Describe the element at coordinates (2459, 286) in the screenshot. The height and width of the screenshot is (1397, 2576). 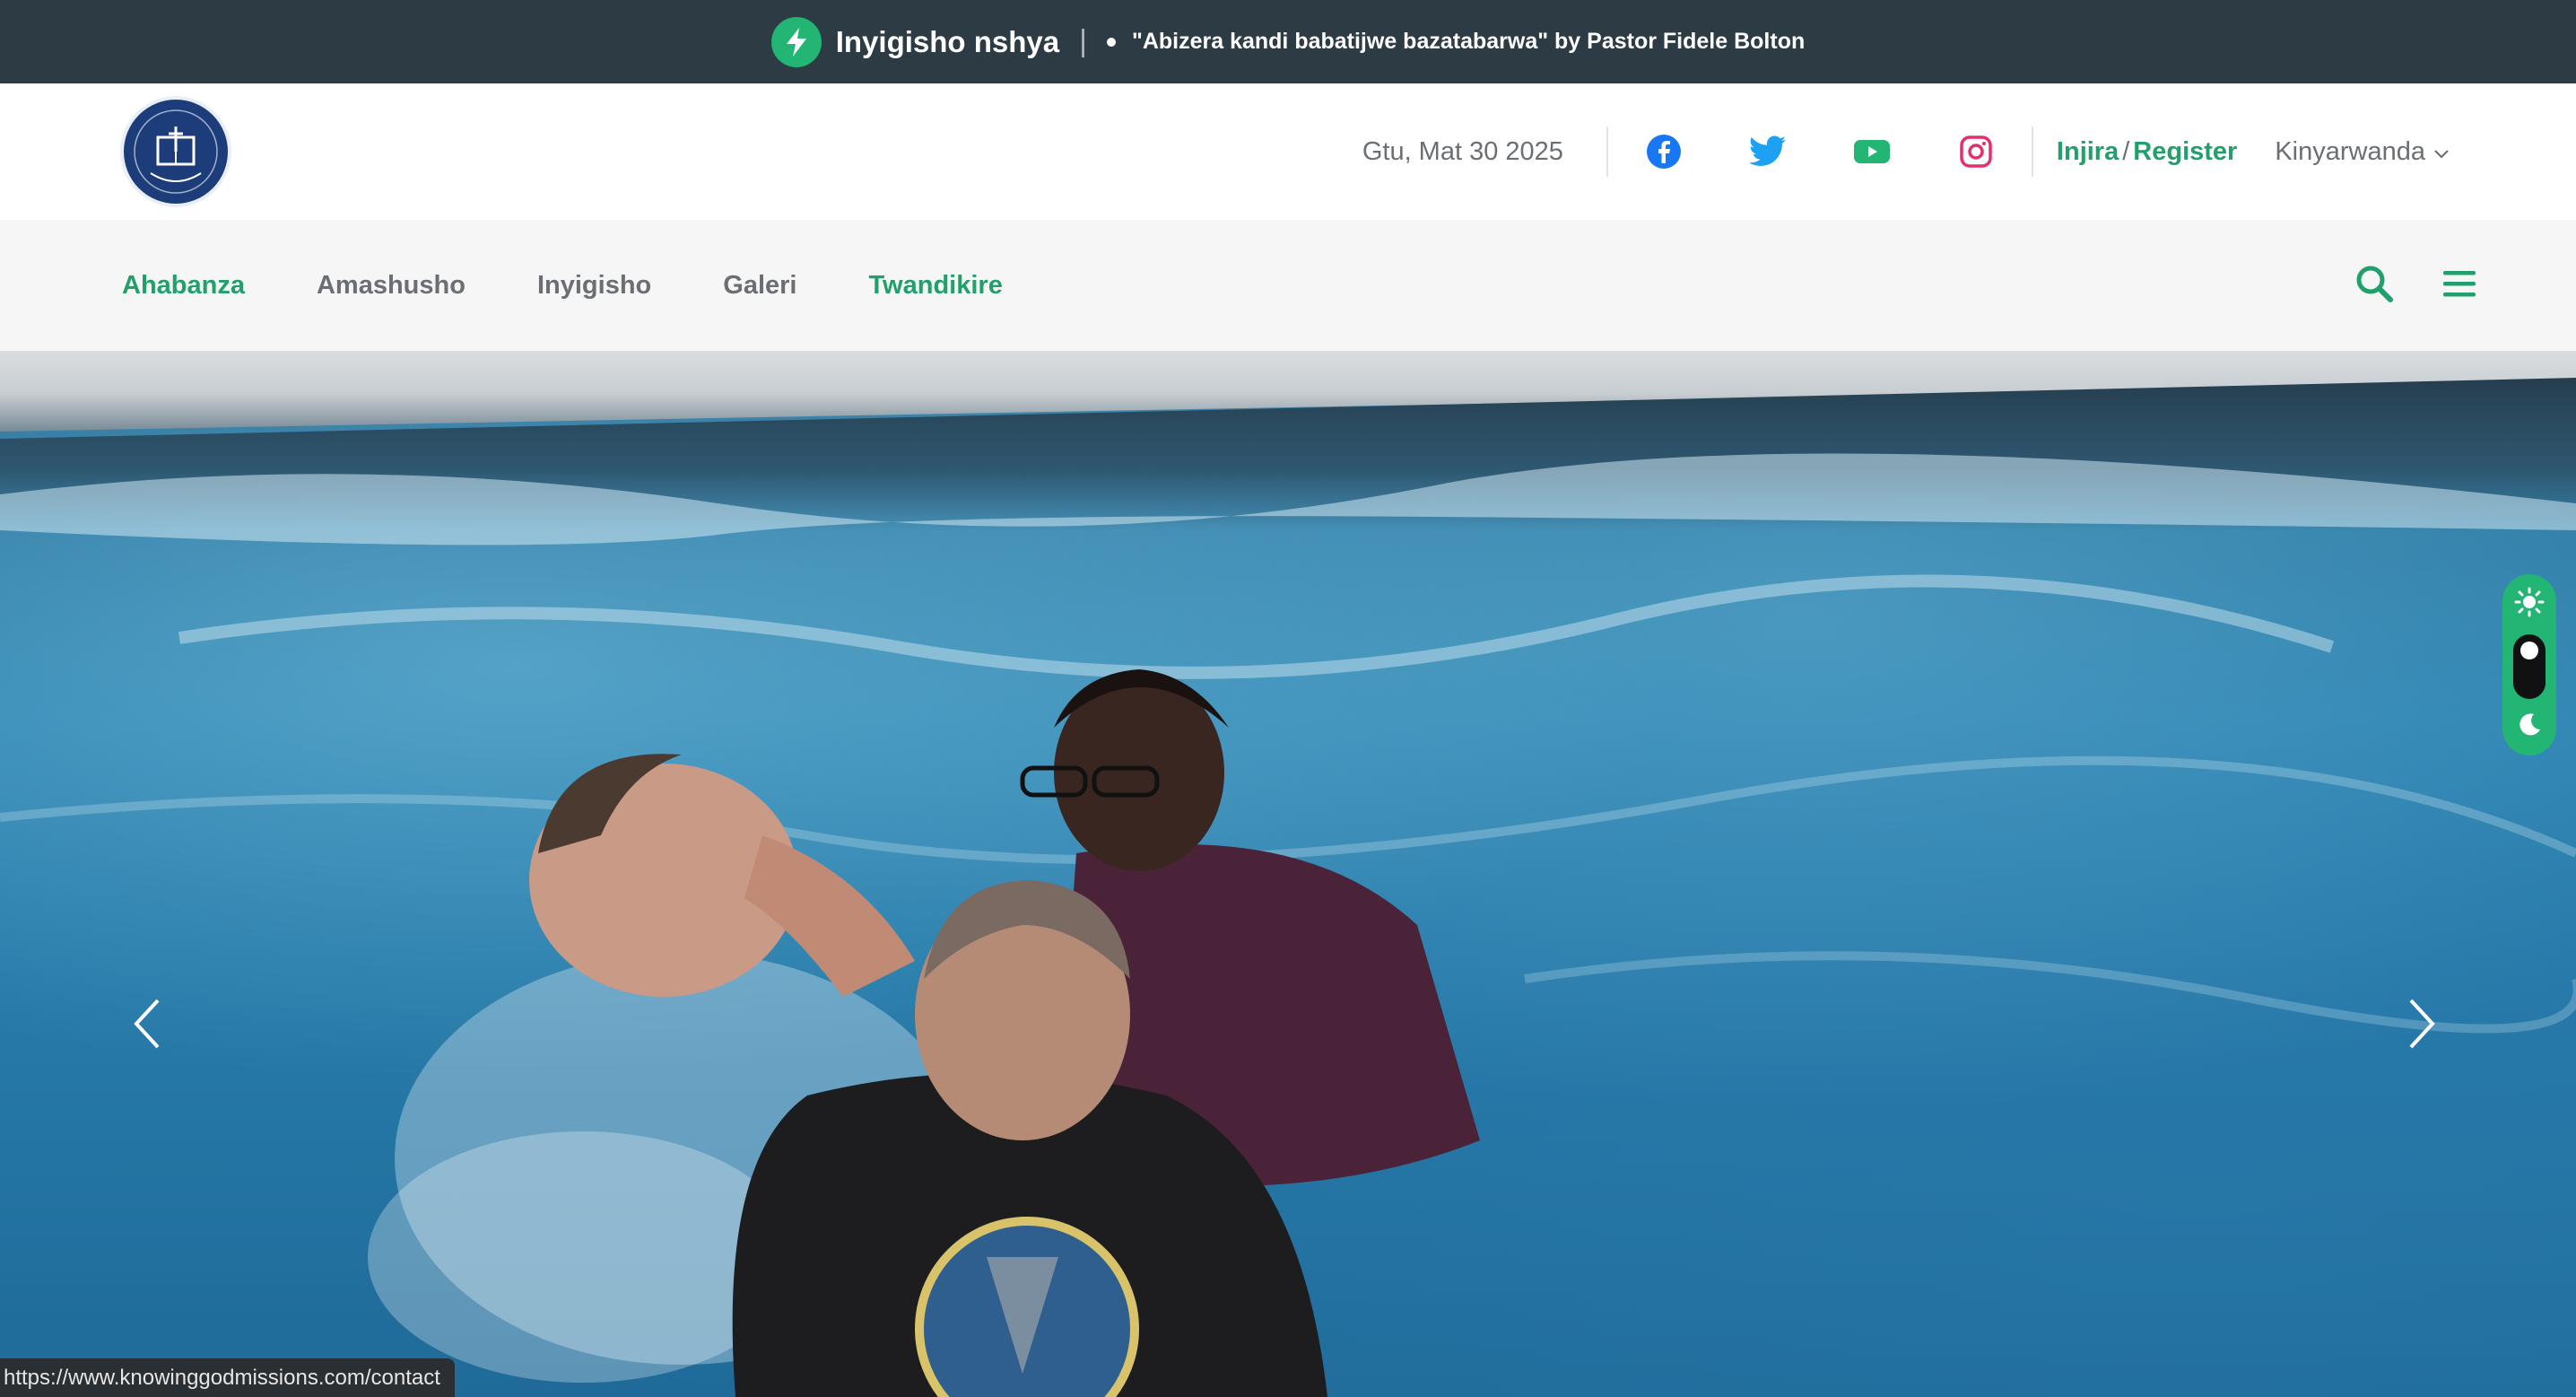
I see `hamburger-menu-icon` at that location.